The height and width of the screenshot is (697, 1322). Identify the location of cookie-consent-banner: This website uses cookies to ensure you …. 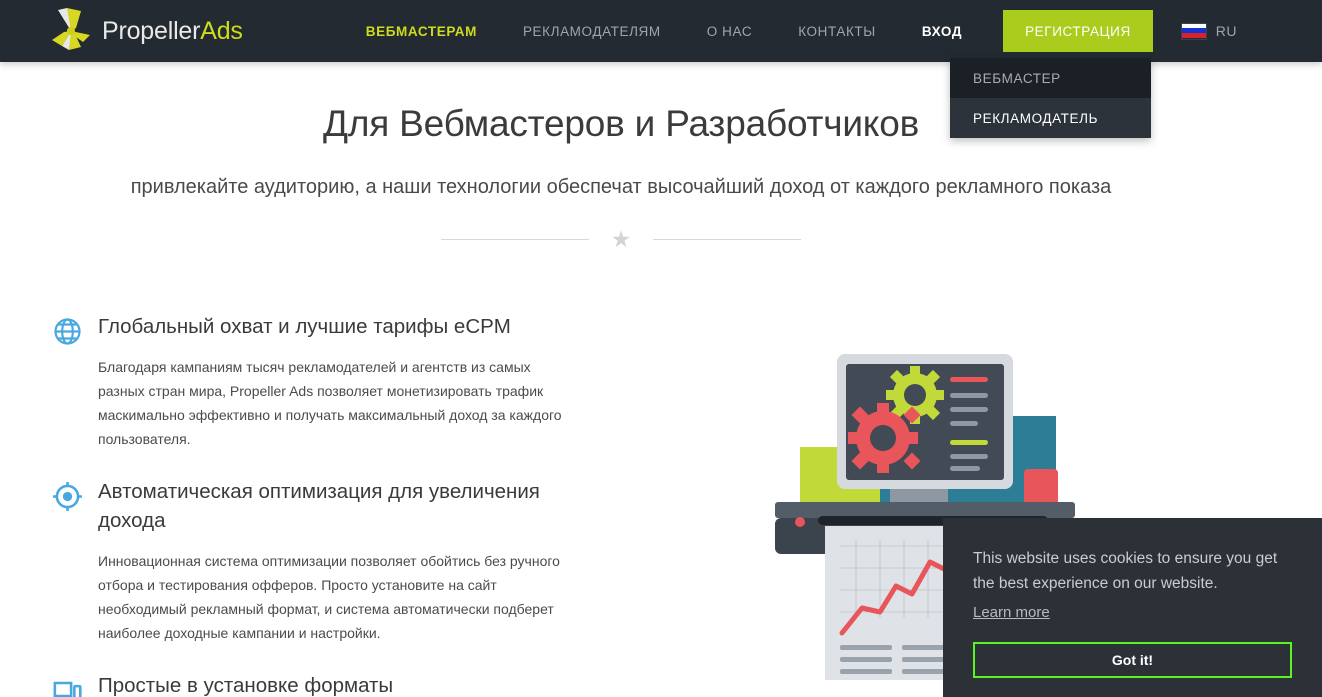
(1132, 607).